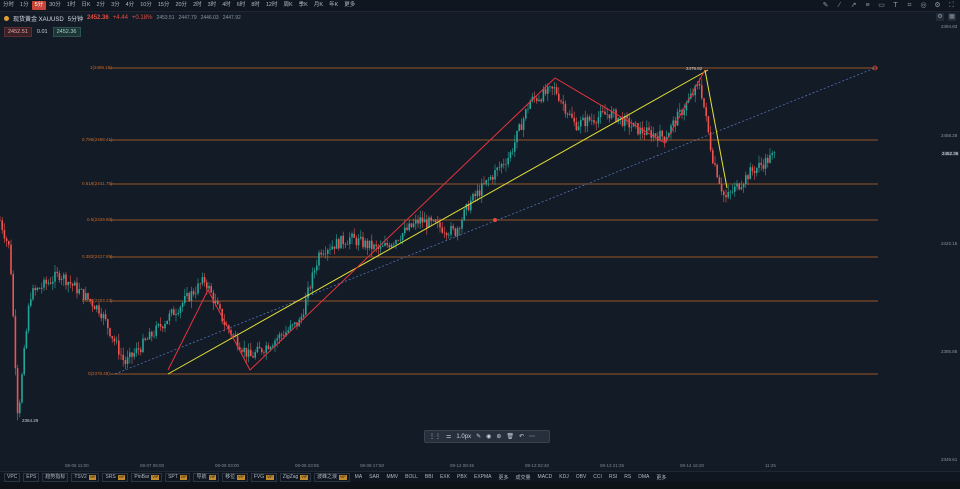  Describe the element at coordinates (498, 437) in the screenshot. I see `lock-icon: ⊛` at that location.